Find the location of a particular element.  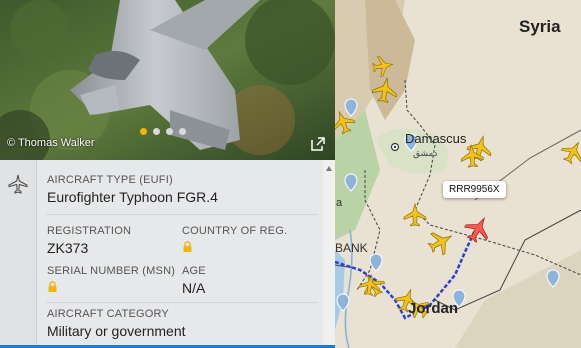

registration-value: ZK373 is located at coordinates (68, 248).